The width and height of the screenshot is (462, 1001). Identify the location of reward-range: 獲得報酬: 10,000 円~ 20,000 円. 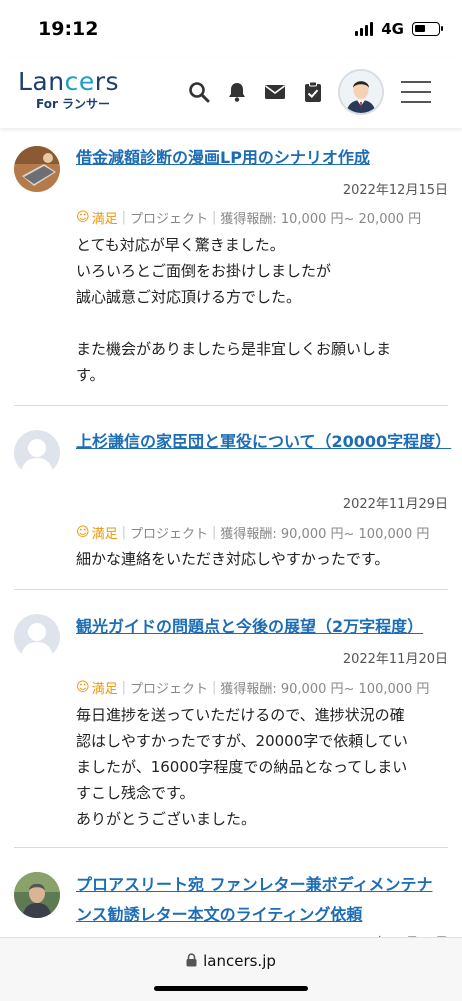
(321, 219).